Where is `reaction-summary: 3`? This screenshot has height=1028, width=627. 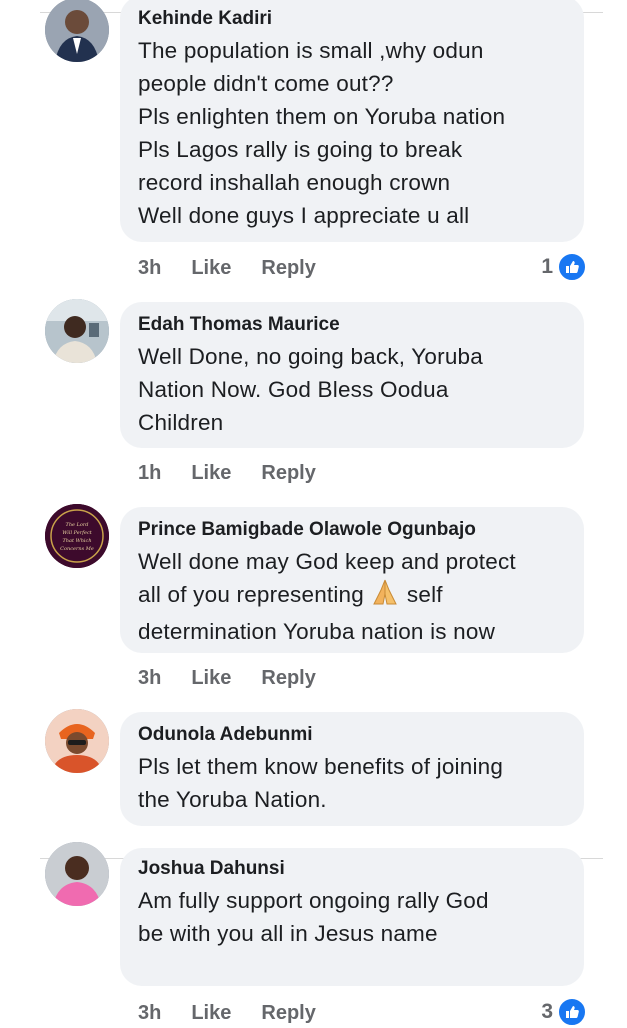
reaction-summary: 3 is located at coordinates (564, 1012).